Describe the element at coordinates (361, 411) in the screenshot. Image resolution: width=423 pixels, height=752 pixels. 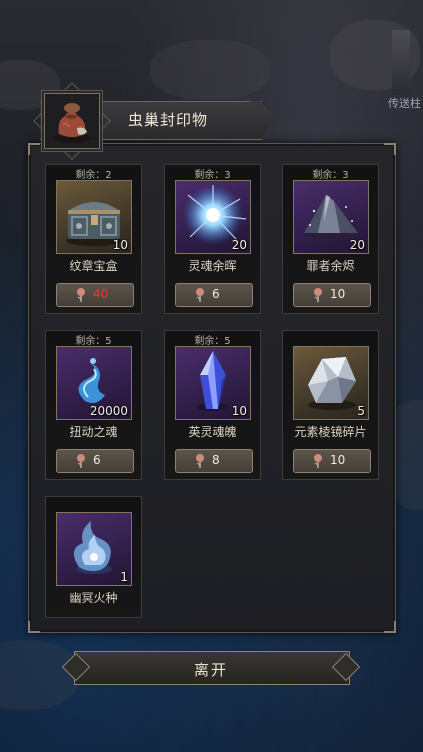
I see `item-quantity: 5` at that location.